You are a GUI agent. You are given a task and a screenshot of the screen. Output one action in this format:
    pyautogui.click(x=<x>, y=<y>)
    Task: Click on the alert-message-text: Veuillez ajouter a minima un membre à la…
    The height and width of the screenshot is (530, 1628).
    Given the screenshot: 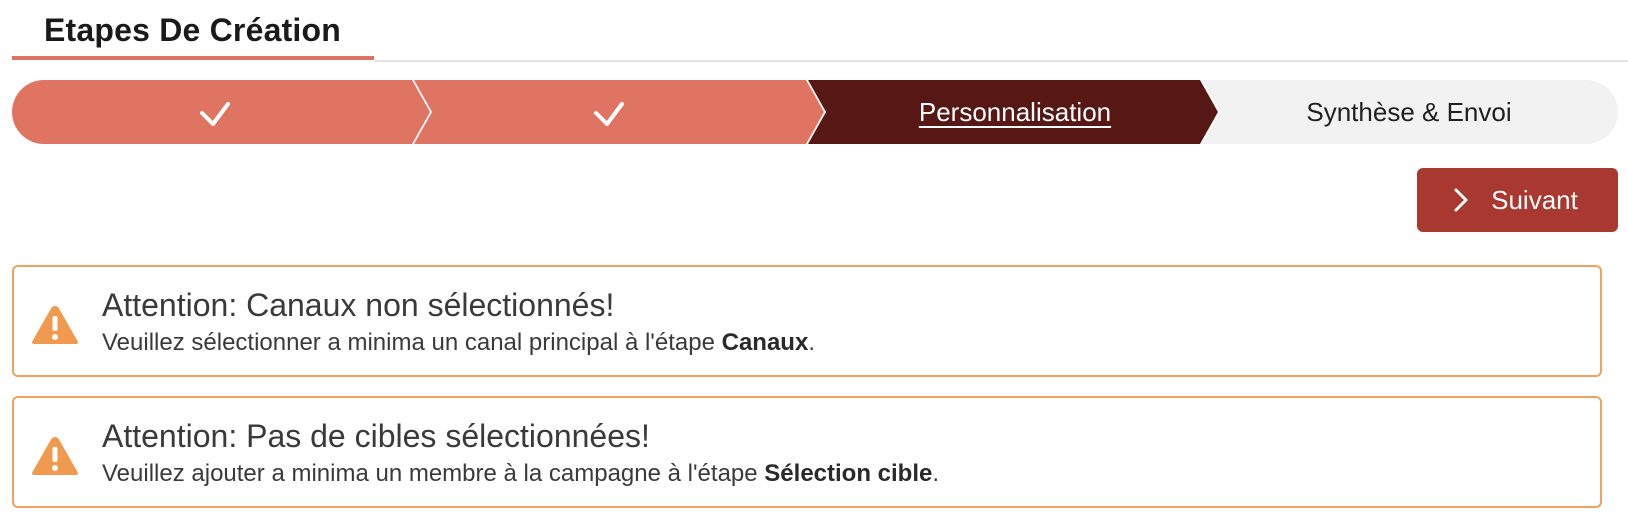 What is the action you would take?
    pyautogui.click(x=433, y=473)
    